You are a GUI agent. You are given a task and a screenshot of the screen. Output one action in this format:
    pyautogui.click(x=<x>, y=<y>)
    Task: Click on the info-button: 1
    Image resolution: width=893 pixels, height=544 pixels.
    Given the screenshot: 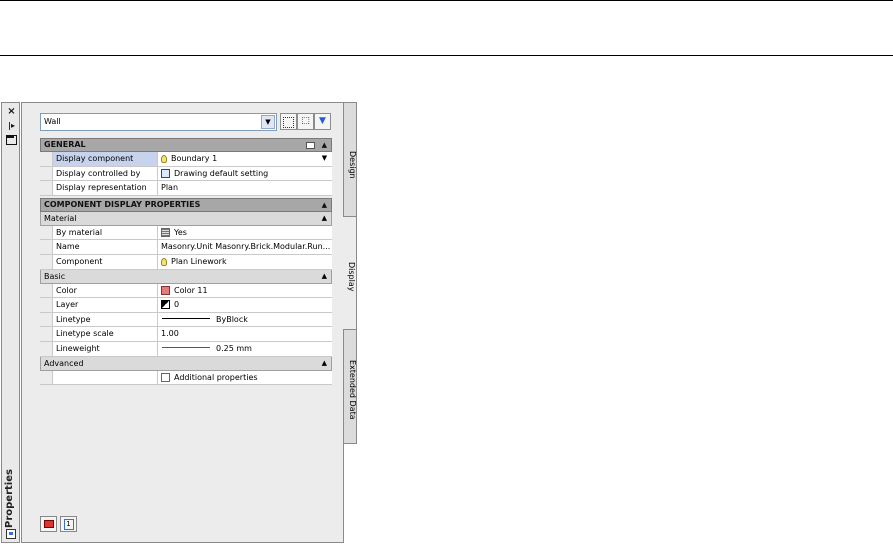 What is the action you would take?
    pyautogui.click(x=68, y=524)
    